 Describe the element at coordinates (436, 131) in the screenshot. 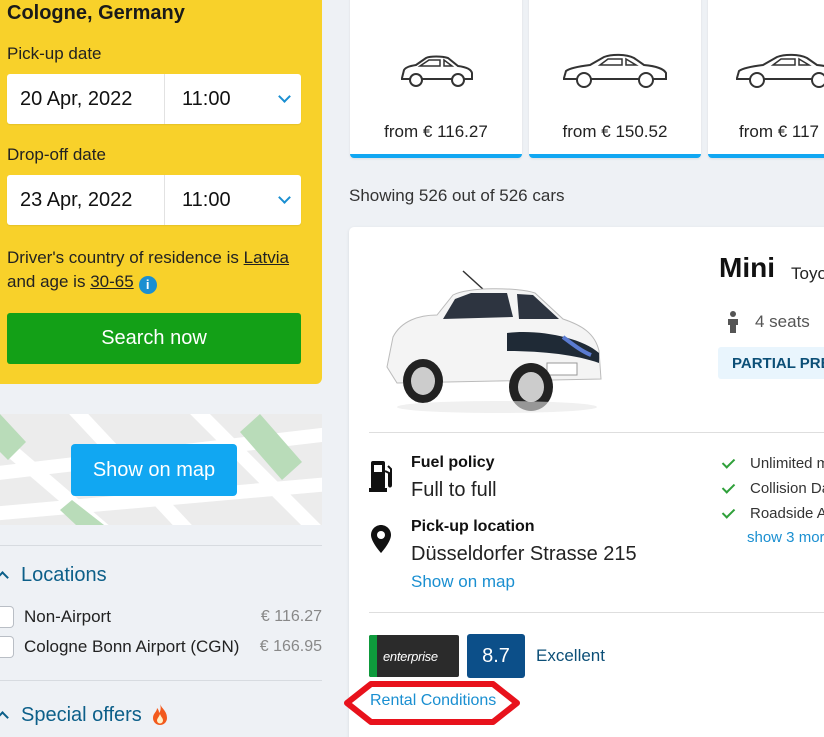

I see `category-price: from € 116.27` at that location.